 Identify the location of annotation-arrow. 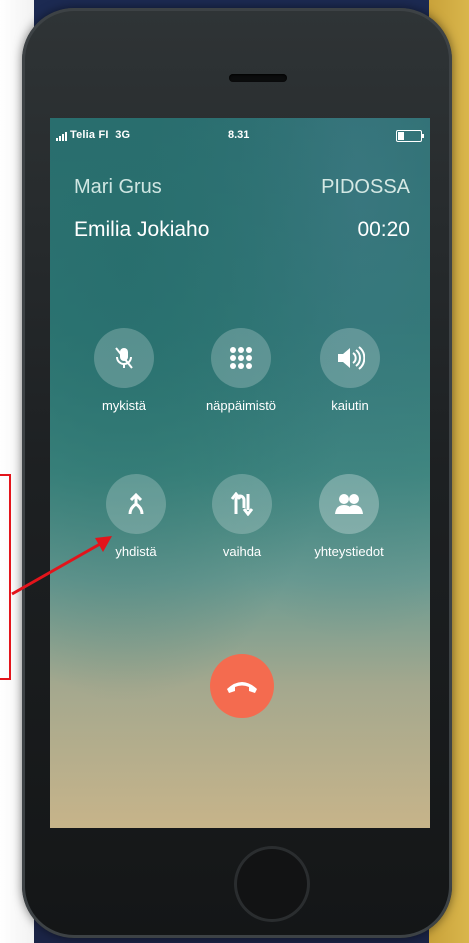
(61, 566).